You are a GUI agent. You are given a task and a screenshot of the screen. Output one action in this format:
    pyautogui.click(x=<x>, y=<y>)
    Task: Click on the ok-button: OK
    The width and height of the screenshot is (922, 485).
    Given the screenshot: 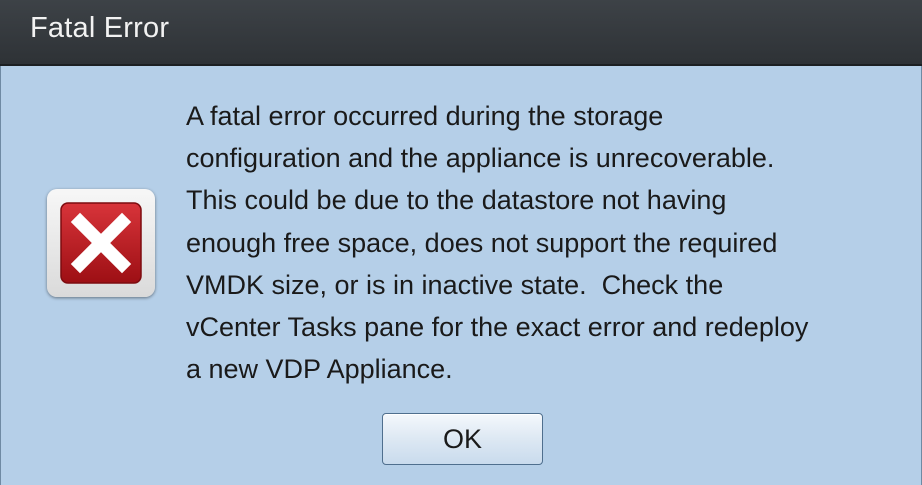 What is the action you would take?
    pyautogui.click(x=462, y=439)
    